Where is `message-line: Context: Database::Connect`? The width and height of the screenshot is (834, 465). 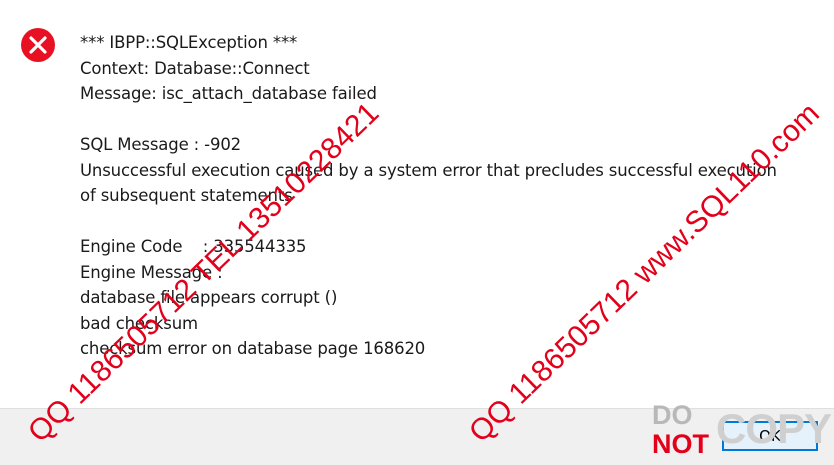
message-line: Context: Database::Connect is located at coordinates (195, 68).